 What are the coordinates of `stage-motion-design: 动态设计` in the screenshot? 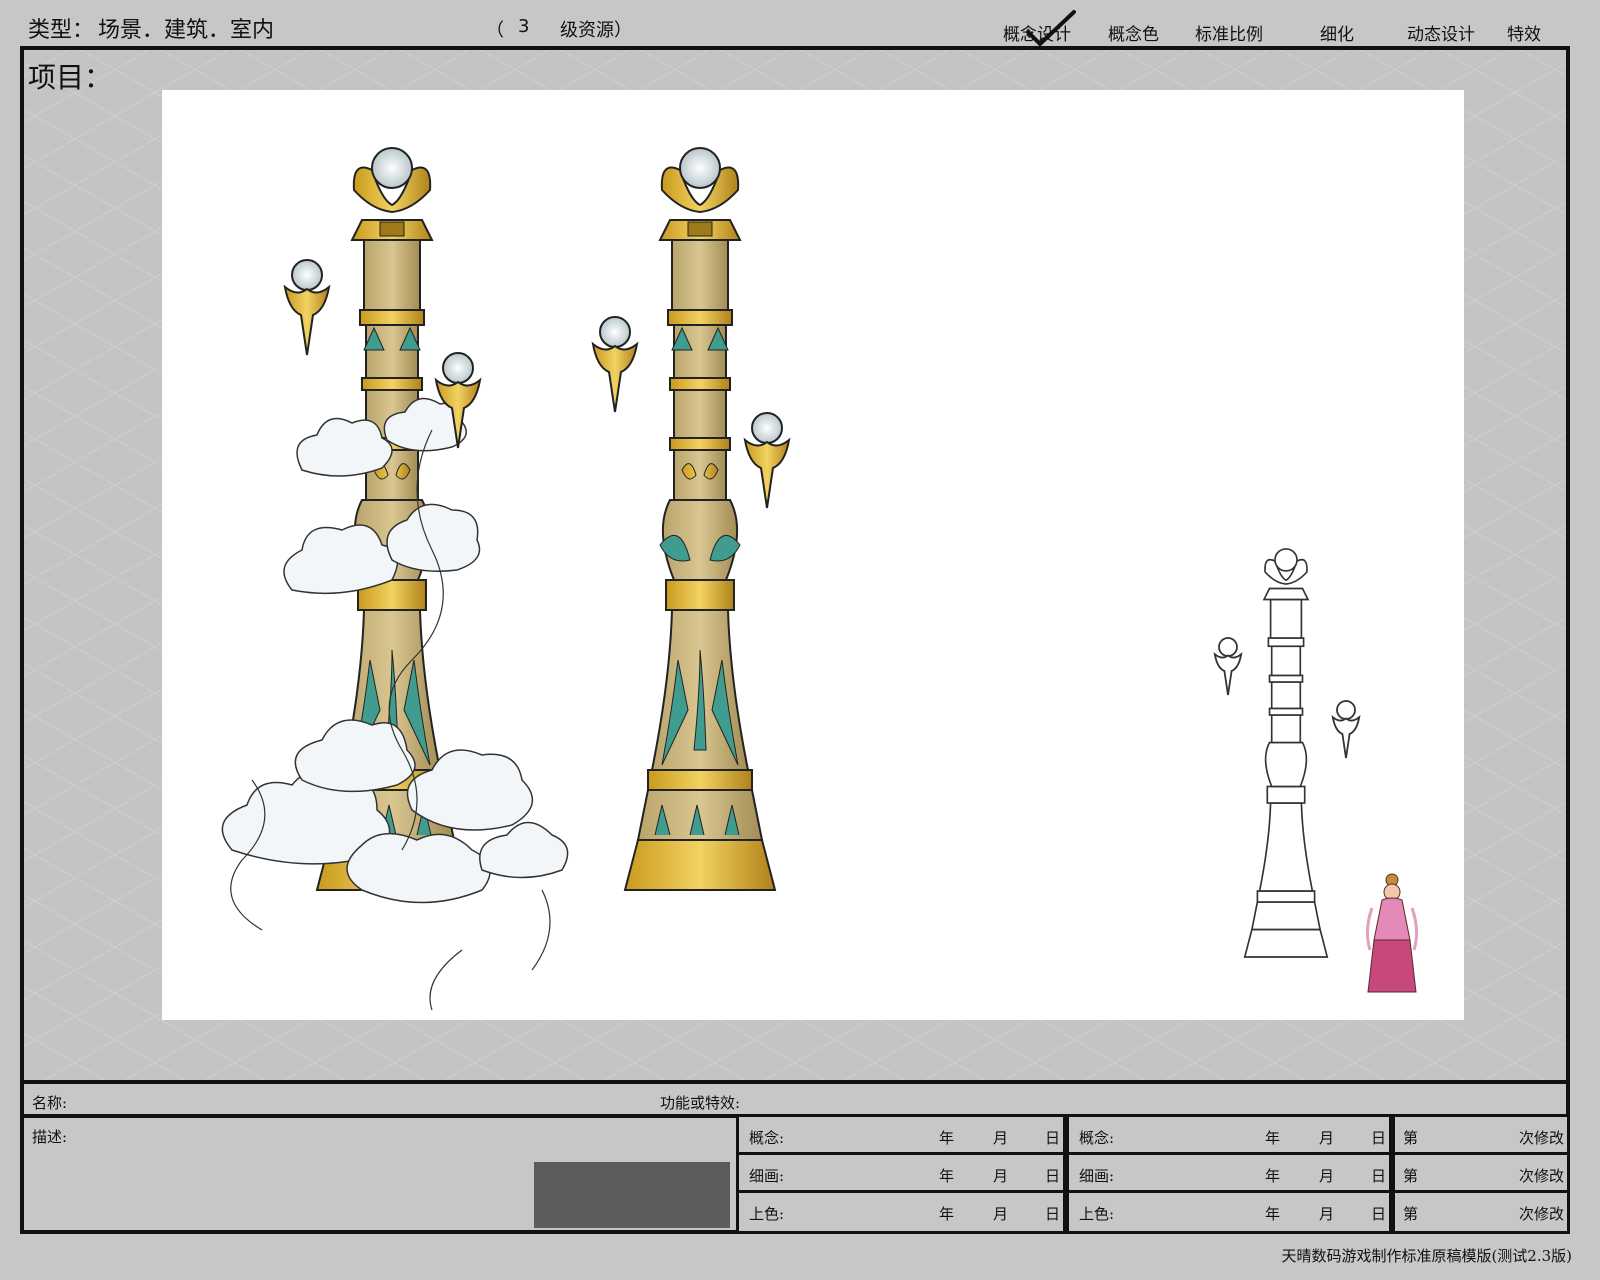 It's located at (1441, 35).